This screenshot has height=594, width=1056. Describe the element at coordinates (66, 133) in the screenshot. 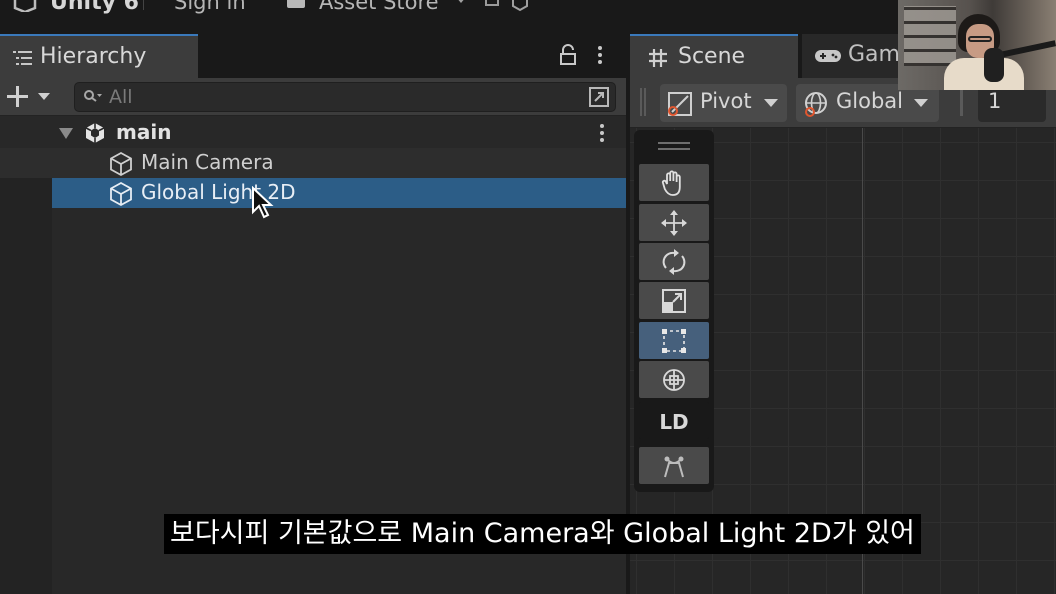

I see `collapse-arrow-icon` at that location.